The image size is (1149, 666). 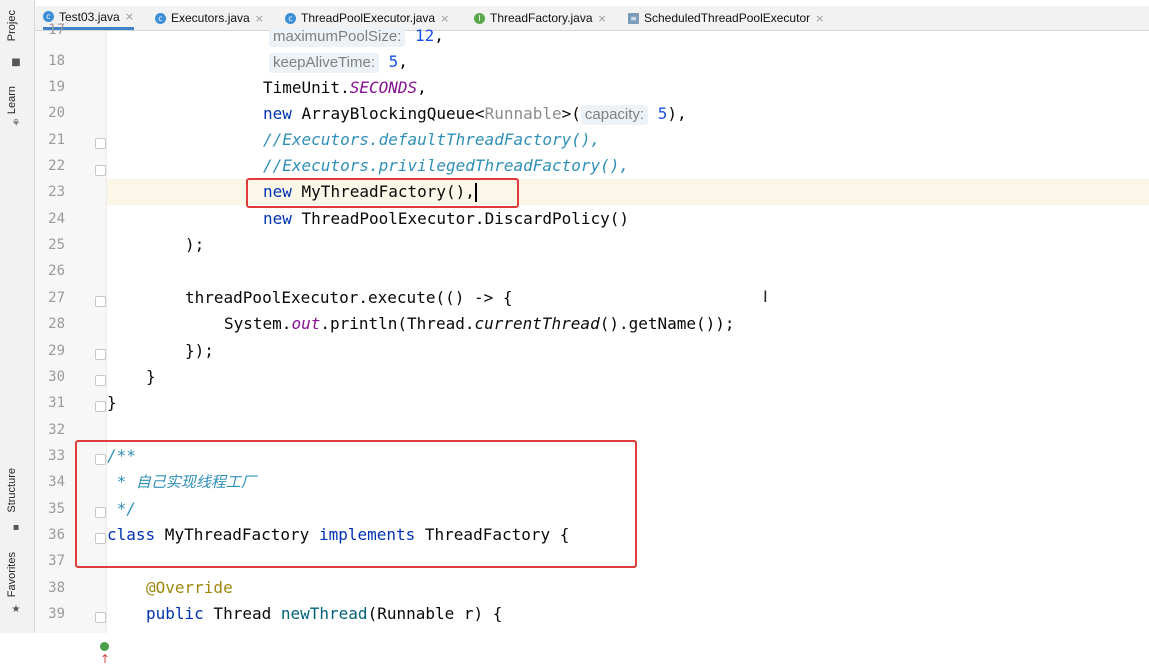 I want to click on line-number: 30, so click(x=56, y=377).